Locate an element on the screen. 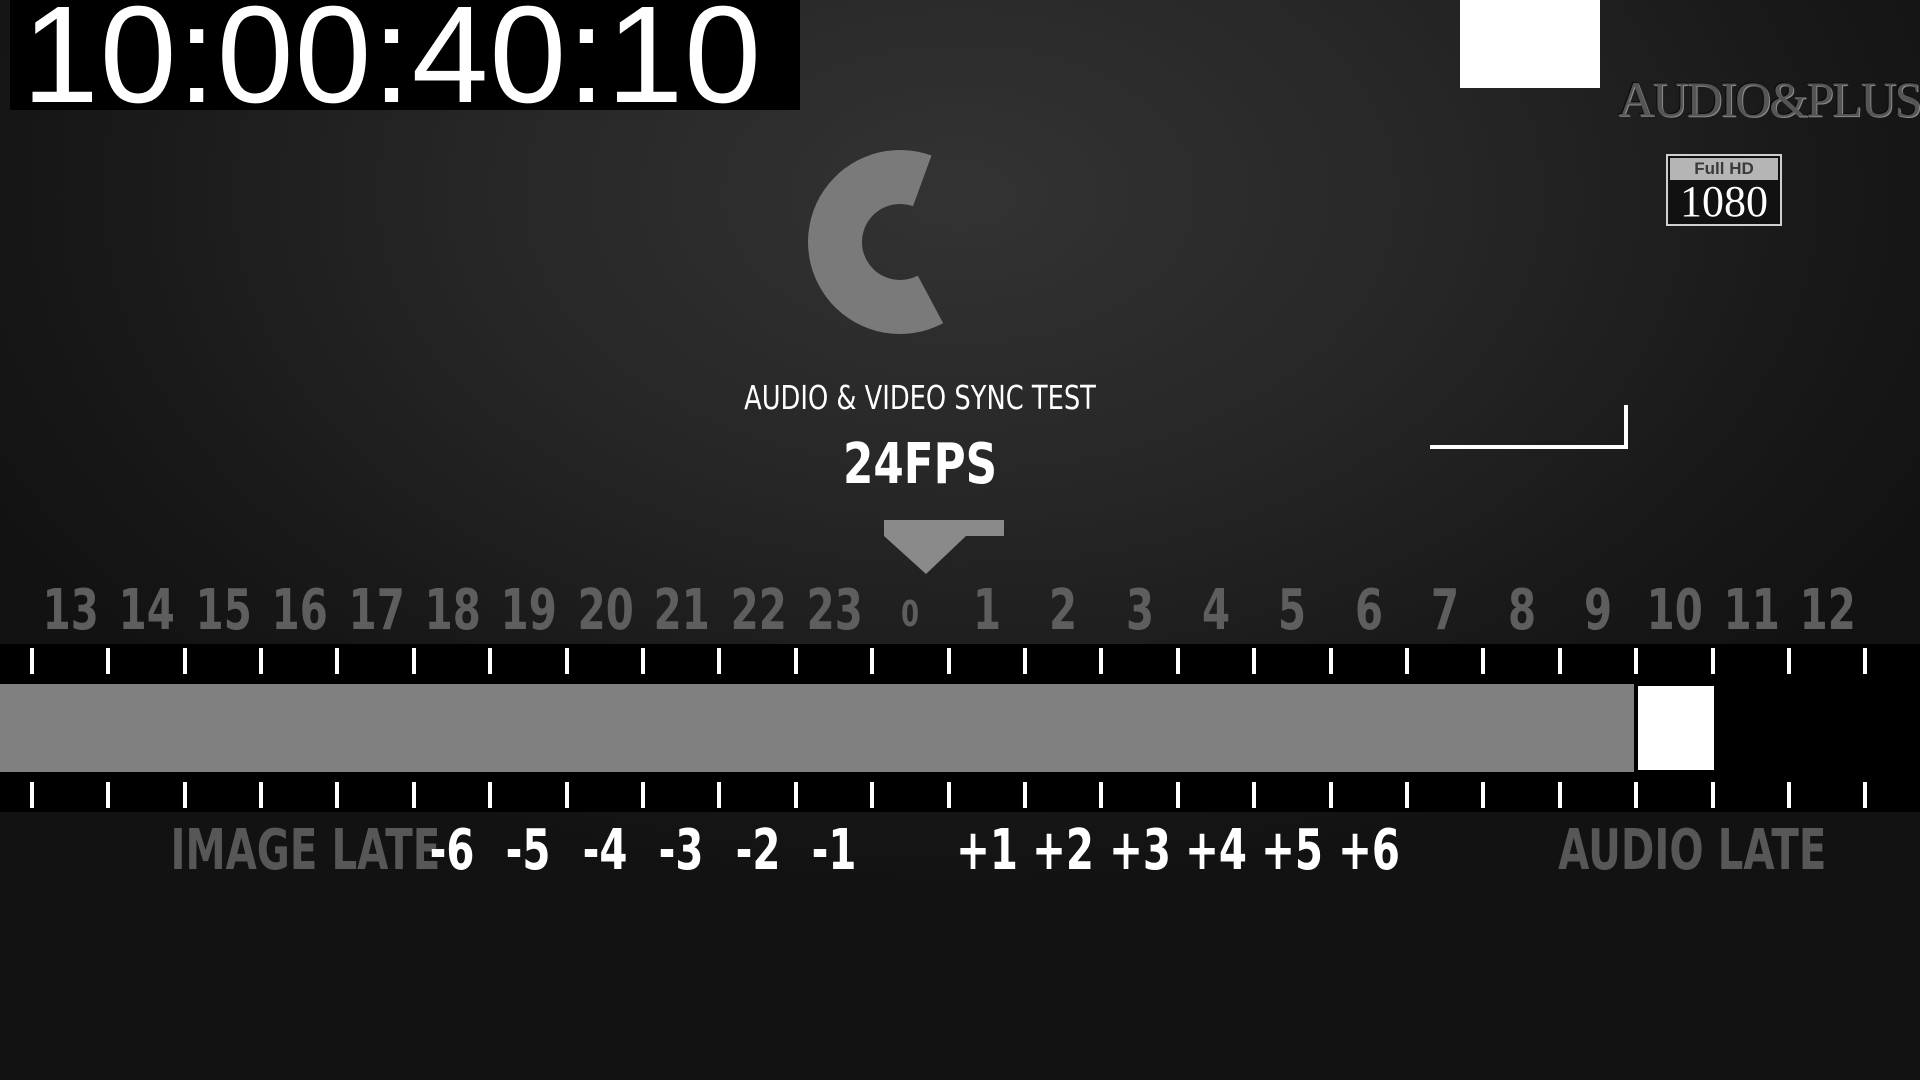  offset-label-negative: -6 is located at coordinates (452, 850).